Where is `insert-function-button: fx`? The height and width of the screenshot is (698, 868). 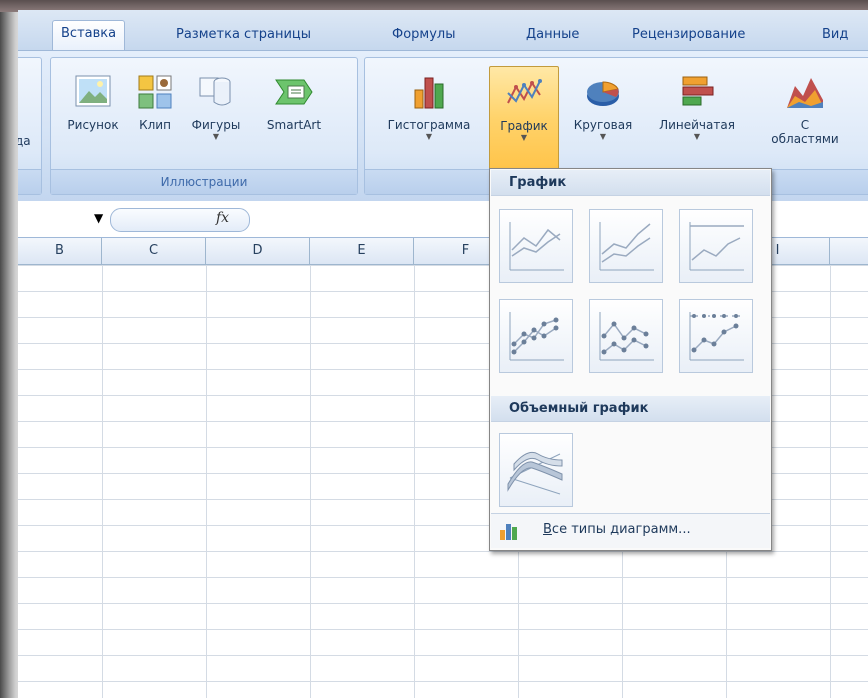
insert-function-button: fx is located at coordinates (222, 218).